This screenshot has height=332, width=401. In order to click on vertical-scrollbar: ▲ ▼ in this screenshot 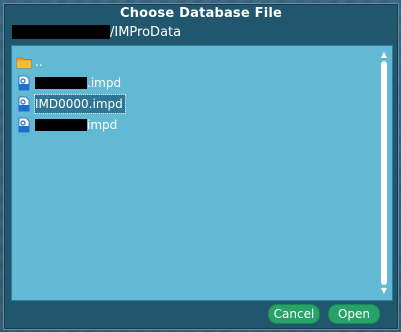, I will do `click(384, 173)`.